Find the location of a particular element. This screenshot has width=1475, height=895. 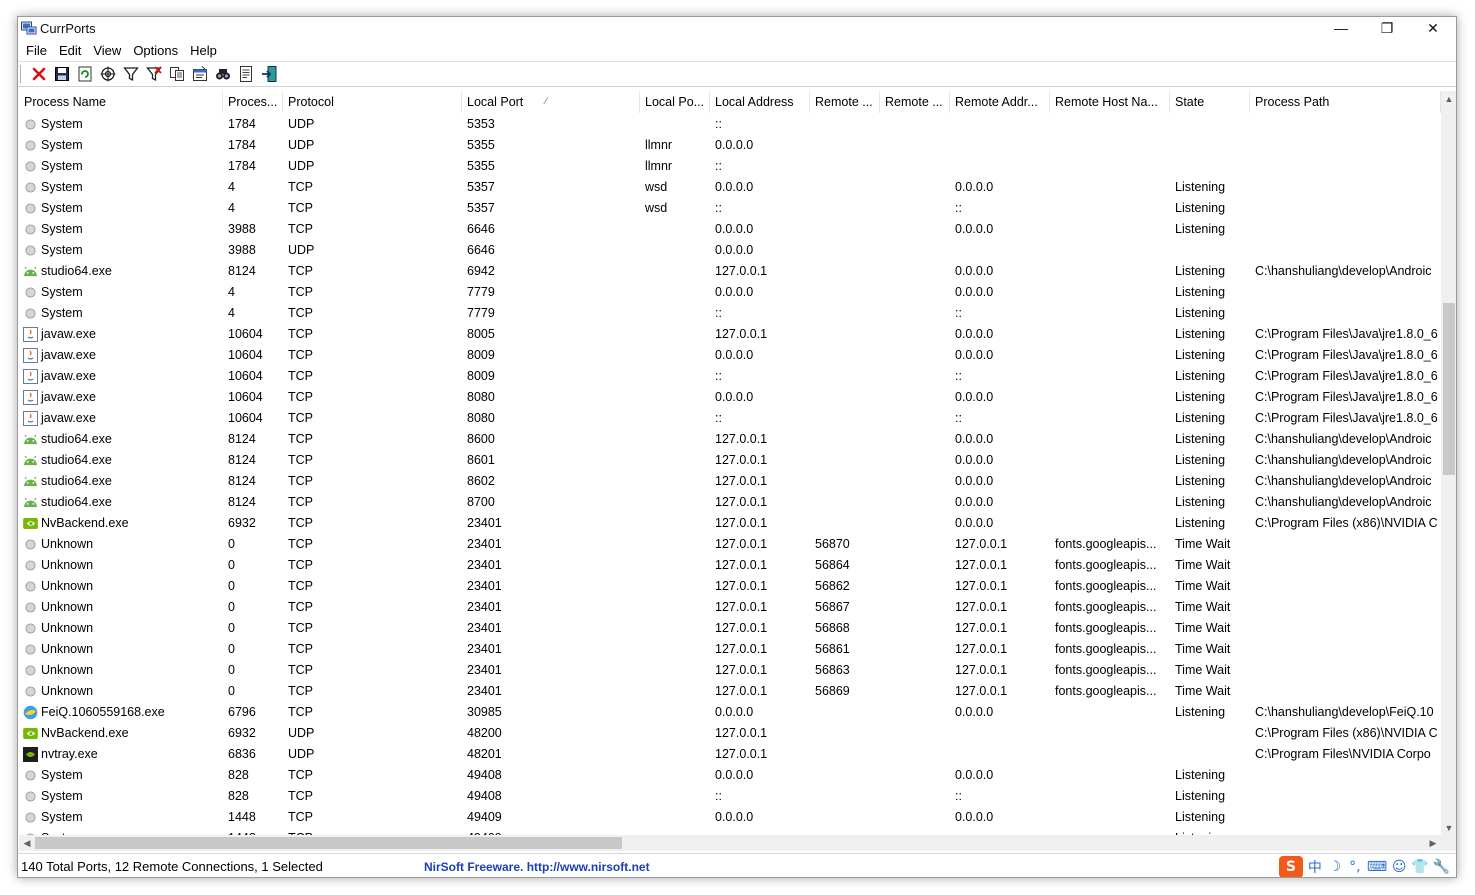

close-button: ✕ is located at coordinates (1433, 28).